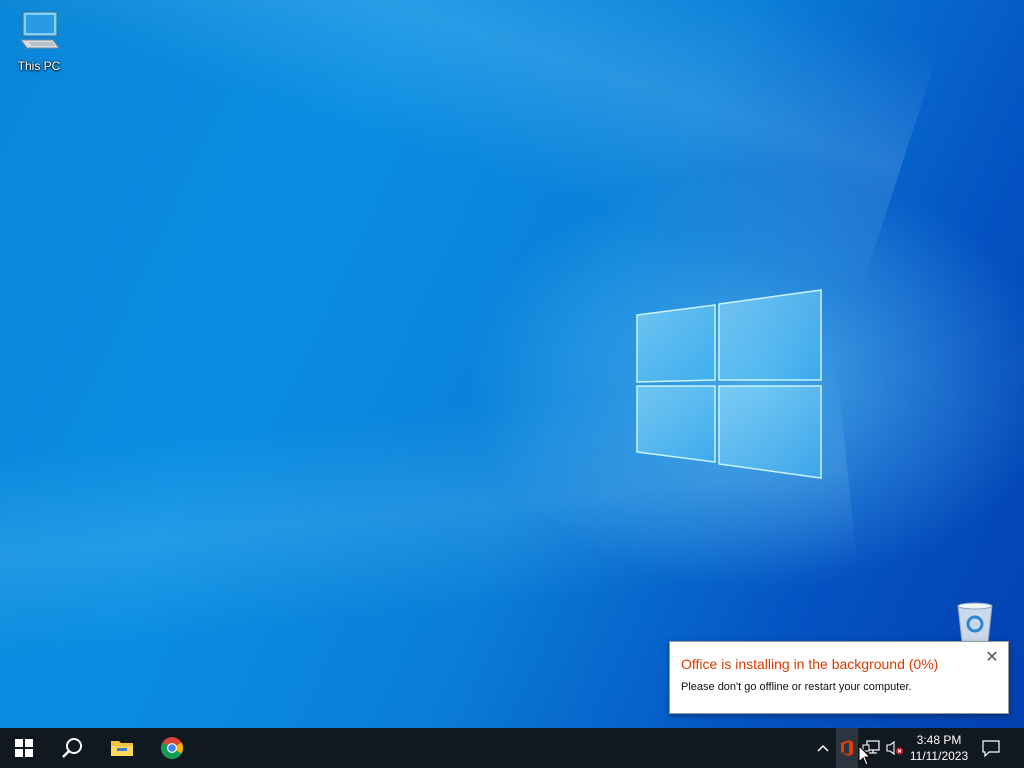 This screenshot has height=768, width=1024. I want to click on action-center-button, so click(991, 748).